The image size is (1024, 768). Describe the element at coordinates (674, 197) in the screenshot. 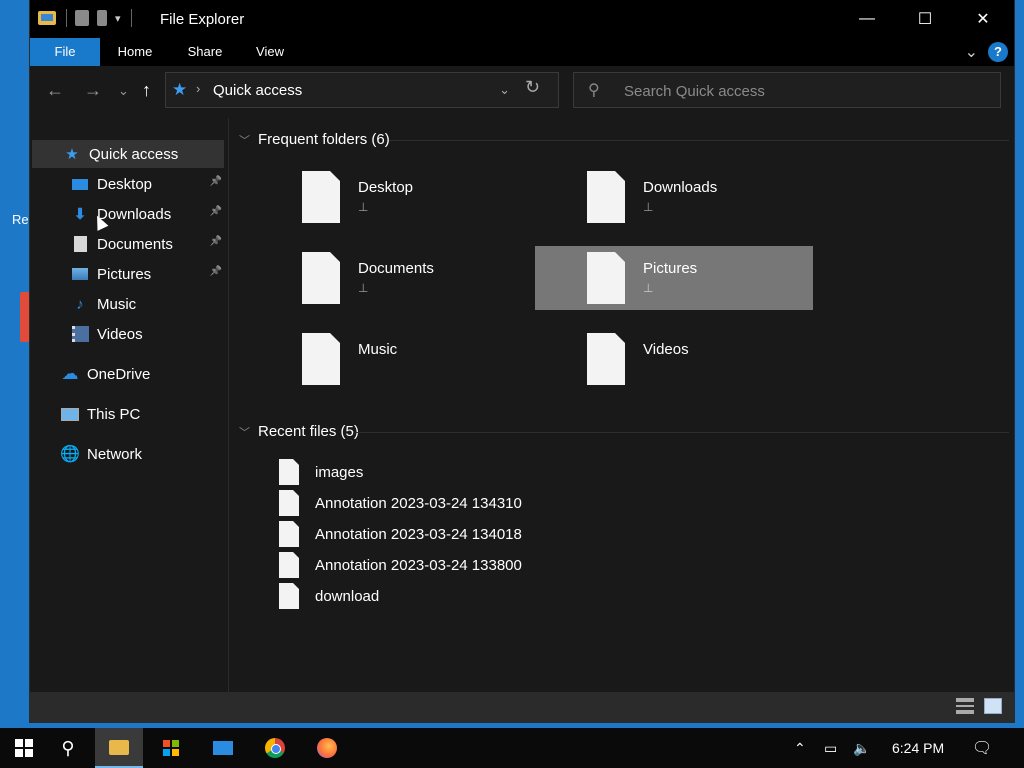

I see `folder-tile-downloads: Downloads ⊥` at that location.